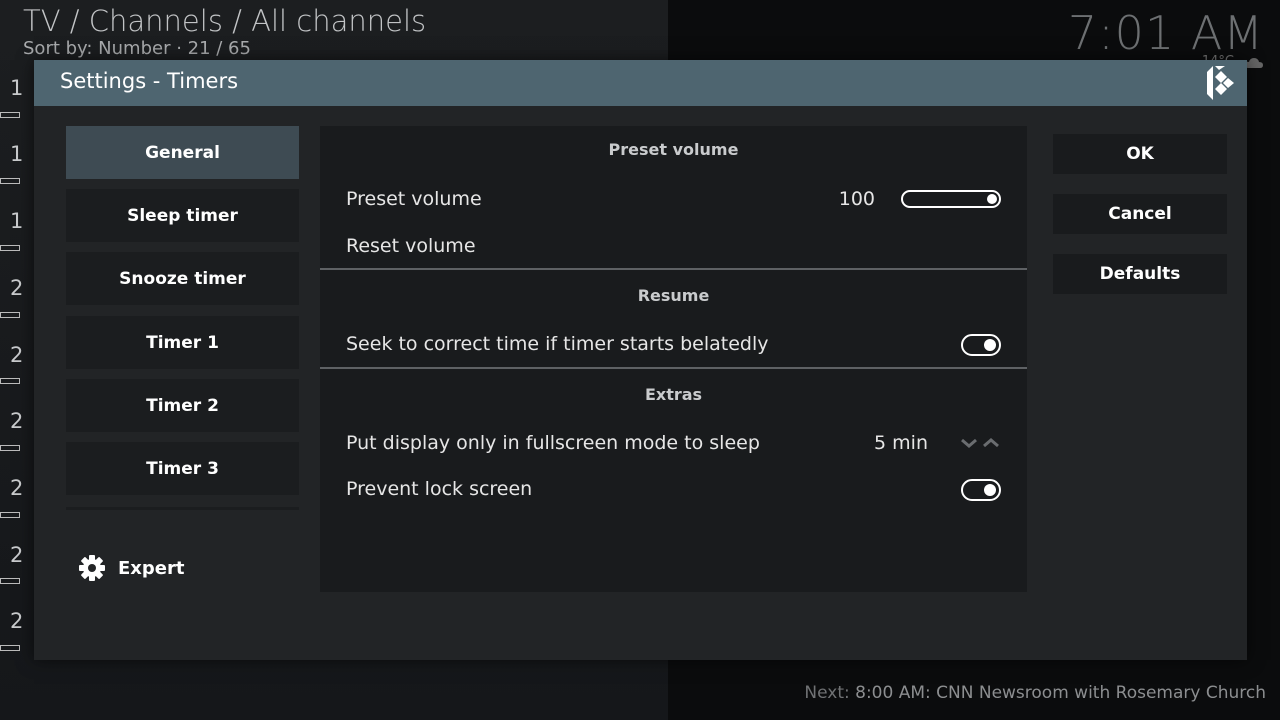  What do you see at coordinates (980, 443) in the screenshot?
I see `spin-control` at bounding box center [980, 443].